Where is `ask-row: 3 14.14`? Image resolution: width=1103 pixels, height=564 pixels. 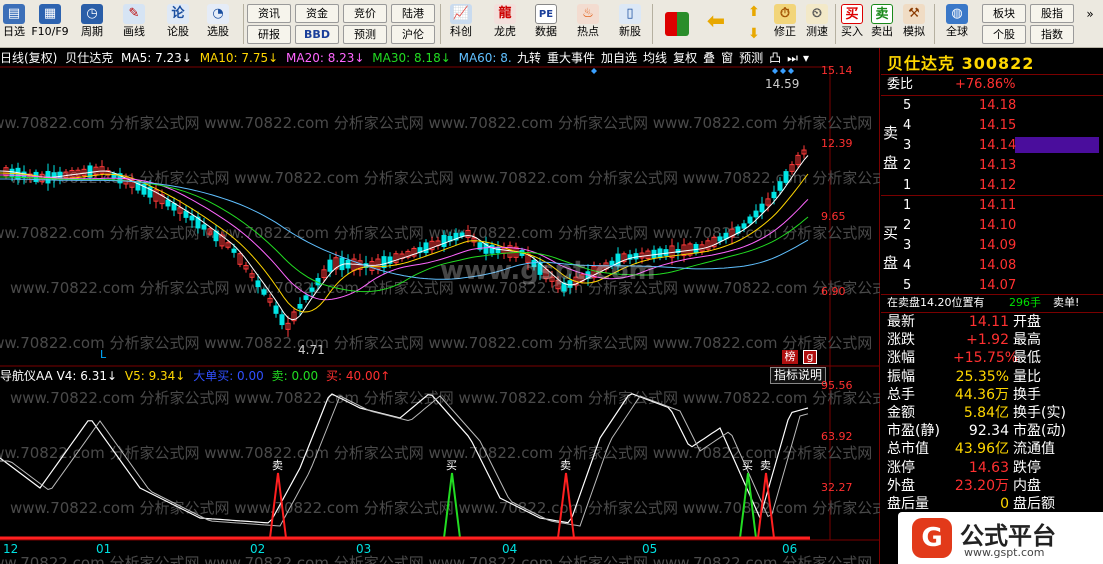 ask-row: 3 14.14 is located at coordinates (992, 146).